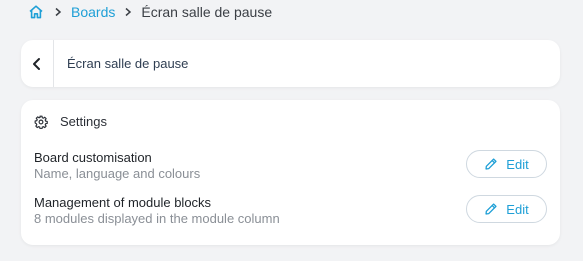 The width and height of the screenshot is (583, 261). I want to click on page-title: Écran salle de pause, so click(128, 63).